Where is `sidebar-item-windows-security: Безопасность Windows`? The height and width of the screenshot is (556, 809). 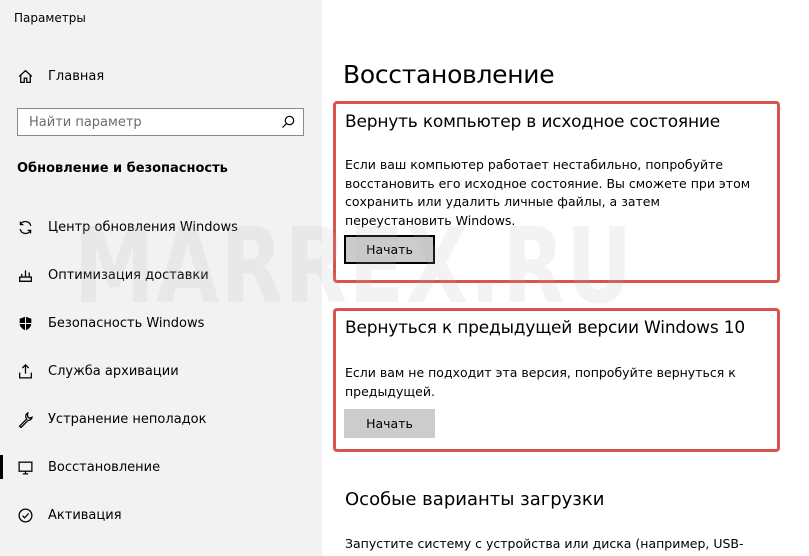
sidebar-item-windows-security: Безопасность Windows is located at coordinates (161, 323).